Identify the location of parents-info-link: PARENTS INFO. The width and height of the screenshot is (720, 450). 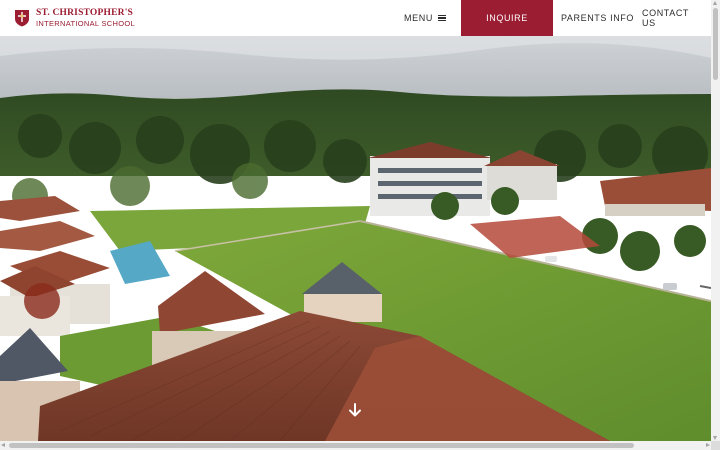
(597, 18).